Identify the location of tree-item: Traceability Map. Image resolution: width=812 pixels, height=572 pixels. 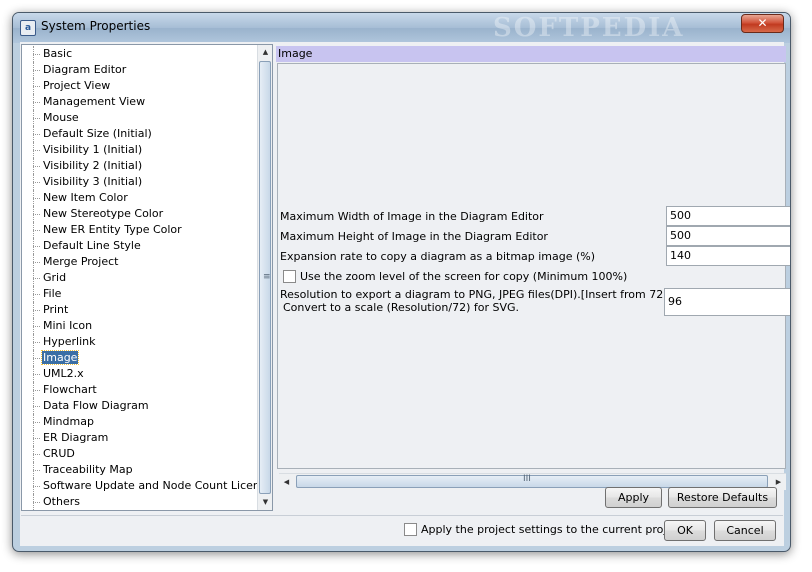
(140, 470).